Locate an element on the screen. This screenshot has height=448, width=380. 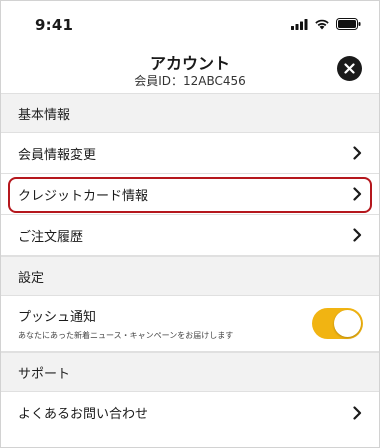
status-icons is located at coordinates (326, 24).